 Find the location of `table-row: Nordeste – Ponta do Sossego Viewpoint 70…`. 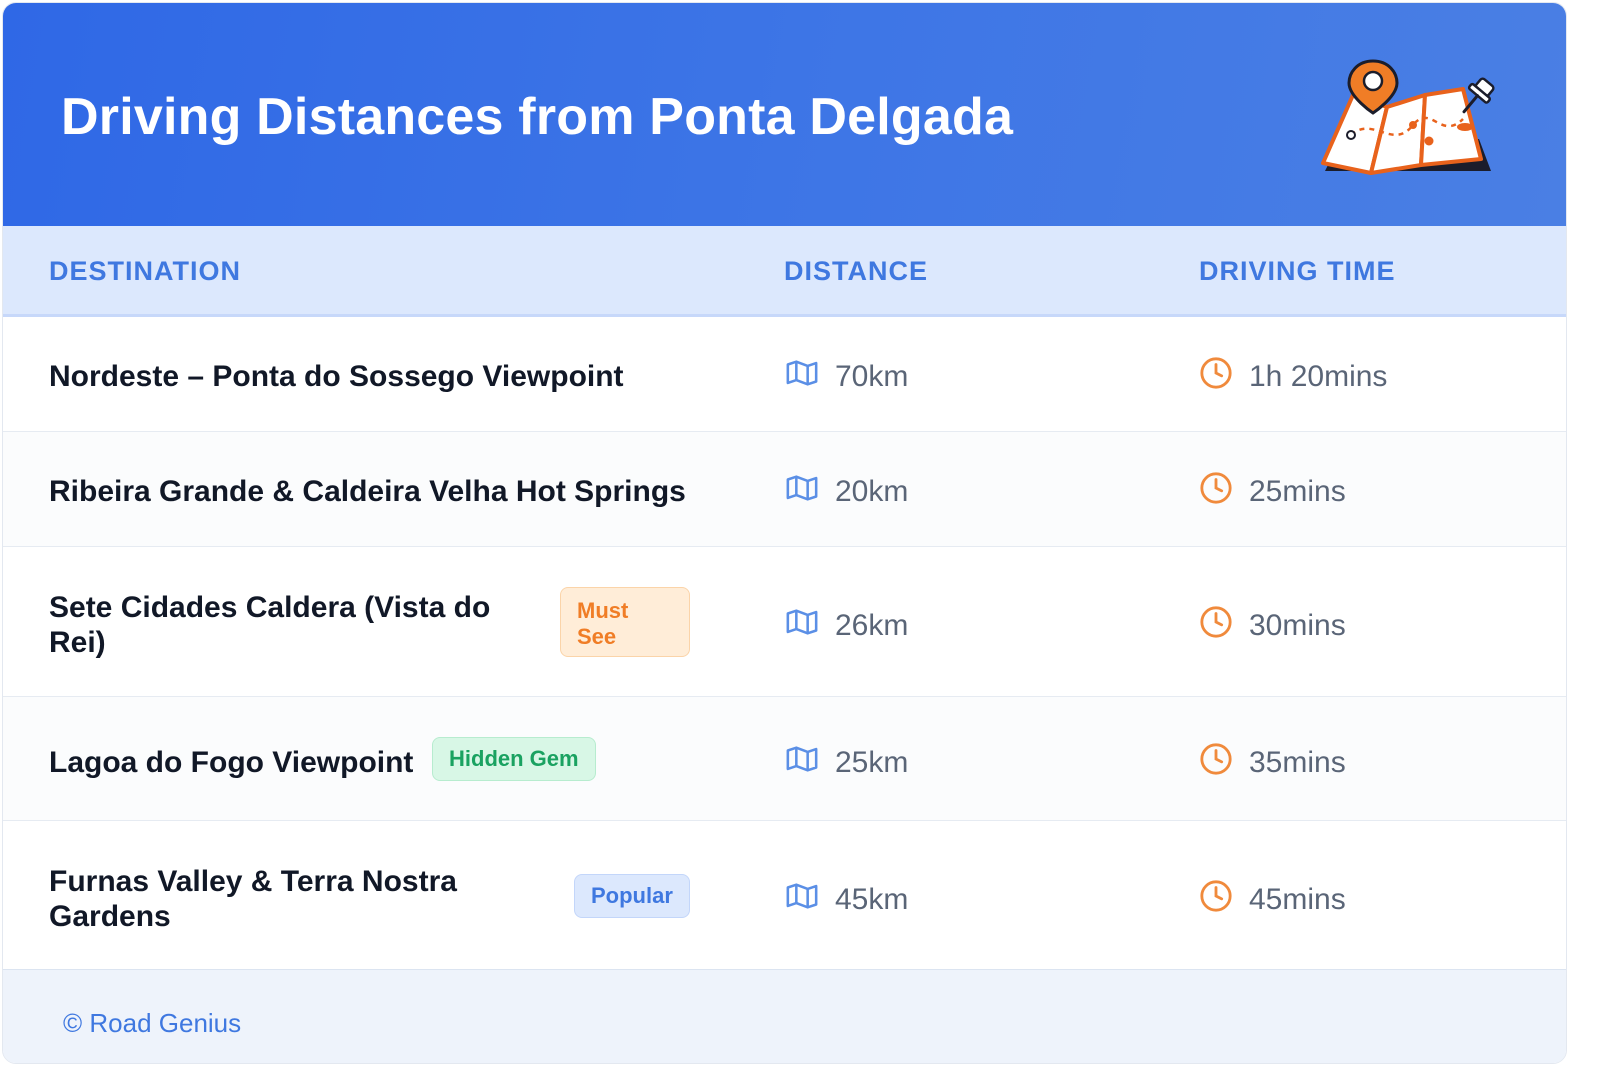

table-row: Nordeste – Ponta do Sossego Viewpoint 70… is located at coordinates (784, 374).